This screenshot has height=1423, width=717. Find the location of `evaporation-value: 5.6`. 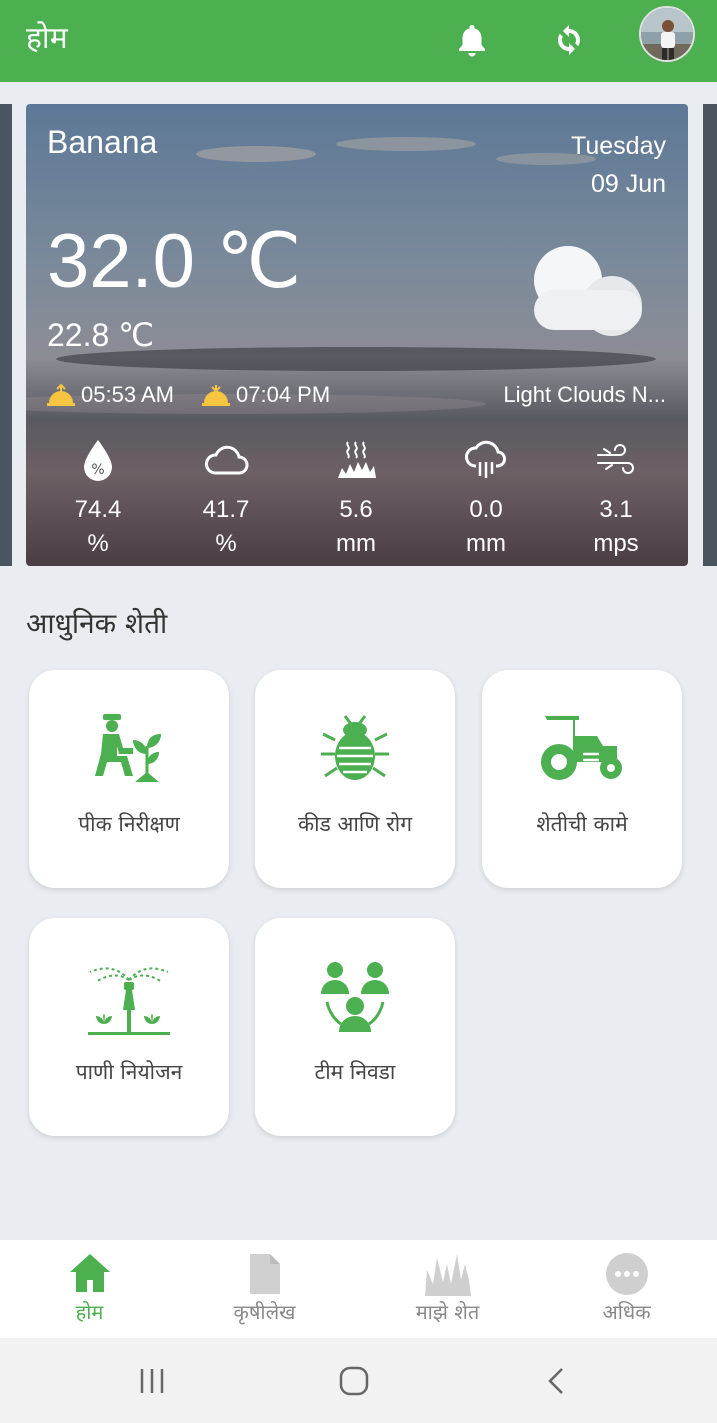

evaporation-value: 5.6 is located at coordinates (356, 509).